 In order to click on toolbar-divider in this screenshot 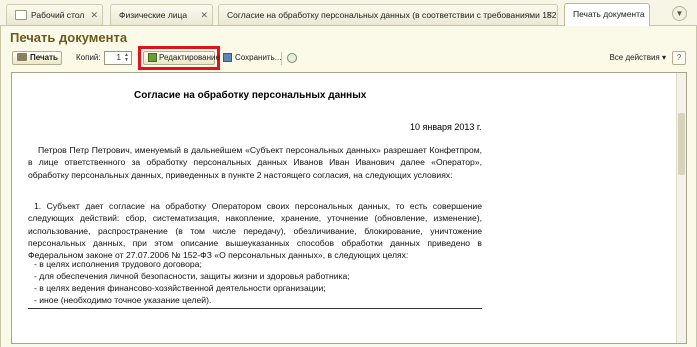, I will do `click(281, 58)`.